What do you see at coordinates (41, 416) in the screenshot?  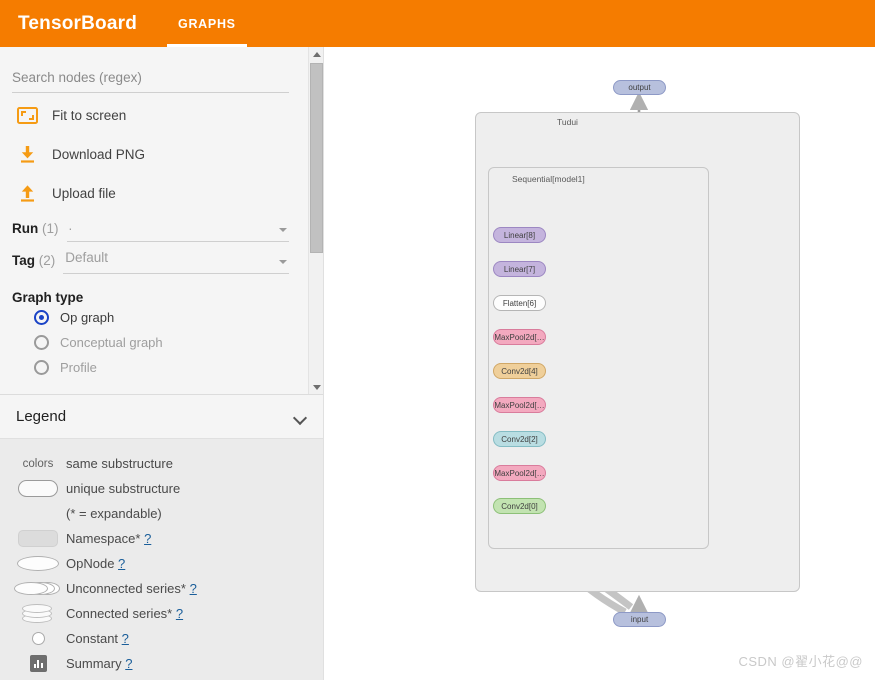 I see `legend-title: Legend` at bounding box center [41, 416].